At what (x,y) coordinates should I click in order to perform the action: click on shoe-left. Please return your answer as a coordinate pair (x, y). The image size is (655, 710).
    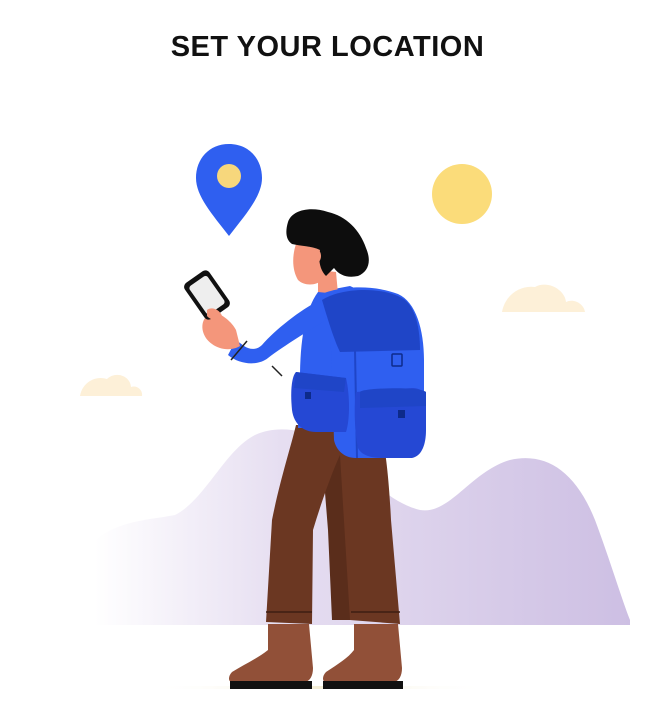
    Looking at the image, I should click on (271, 656).